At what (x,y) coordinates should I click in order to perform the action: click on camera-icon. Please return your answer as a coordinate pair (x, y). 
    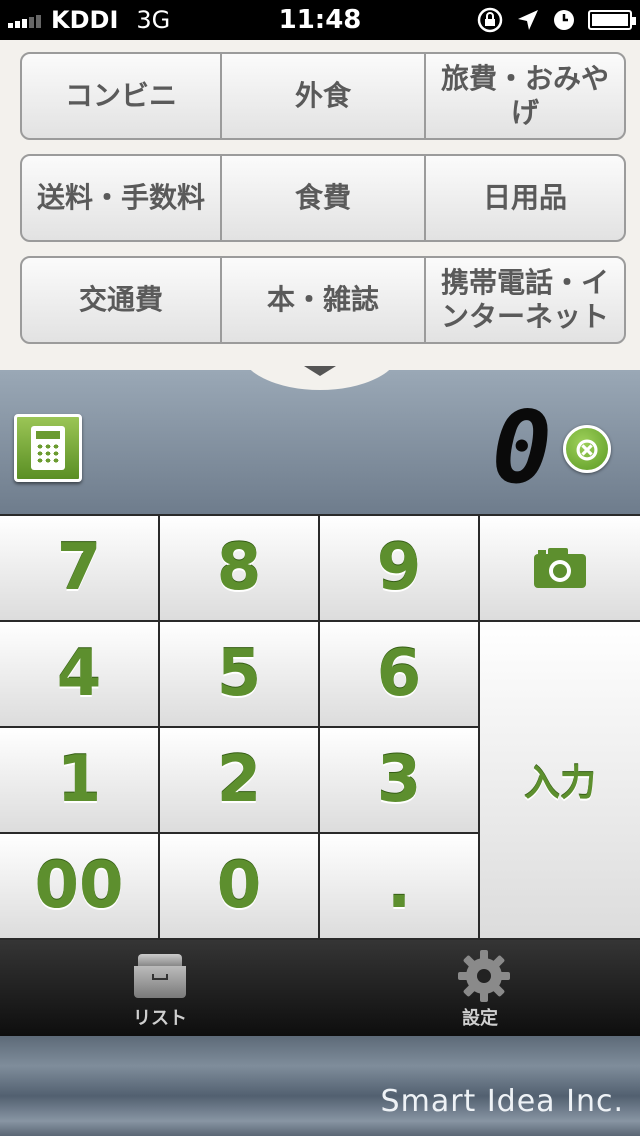
    Looking at the image, I should click on (560, 568).